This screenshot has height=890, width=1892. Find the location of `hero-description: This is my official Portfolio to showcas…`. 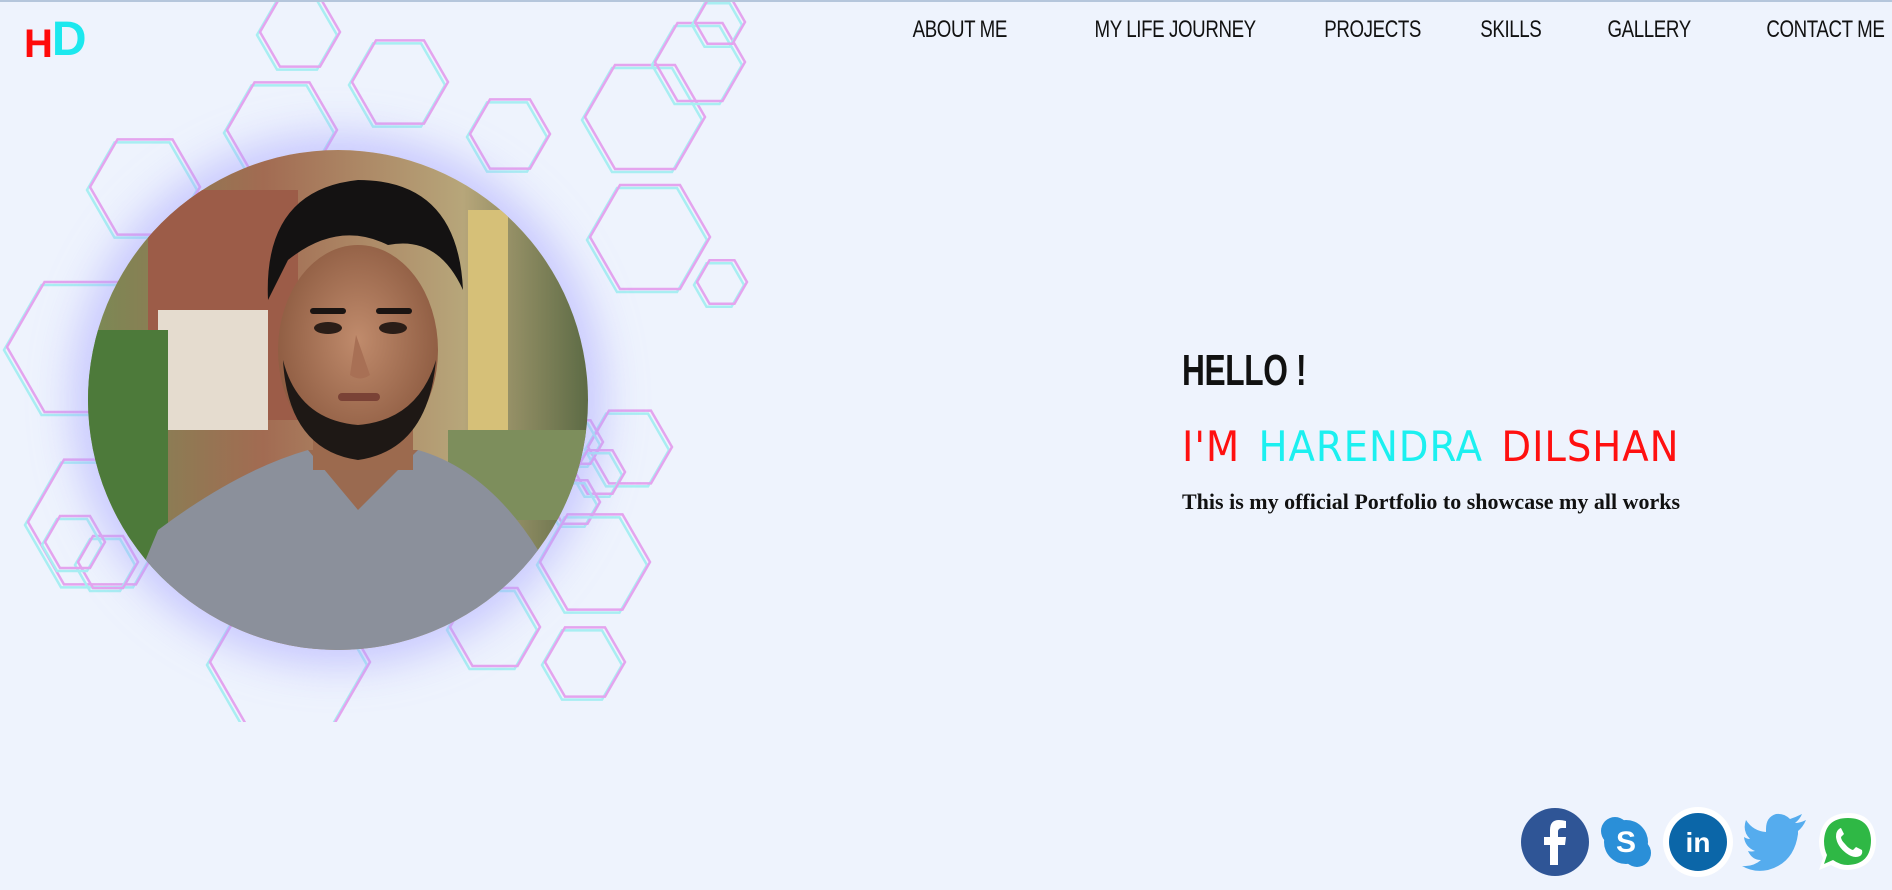

hero-description: This is my official Portfolio to showcas… is located at coordinates (1431, 501).